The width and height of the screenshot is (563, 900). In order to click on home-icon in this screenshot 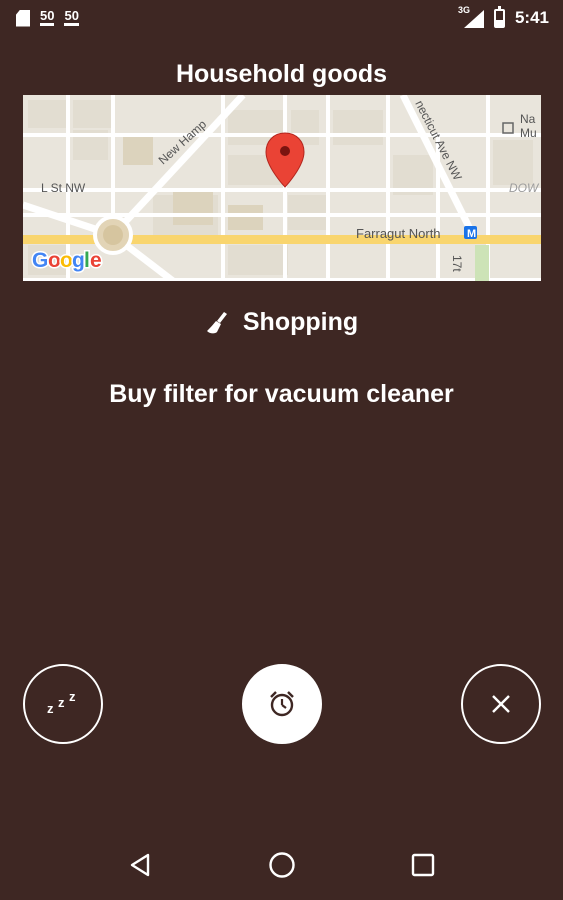, I will do `click(281, 865)`.